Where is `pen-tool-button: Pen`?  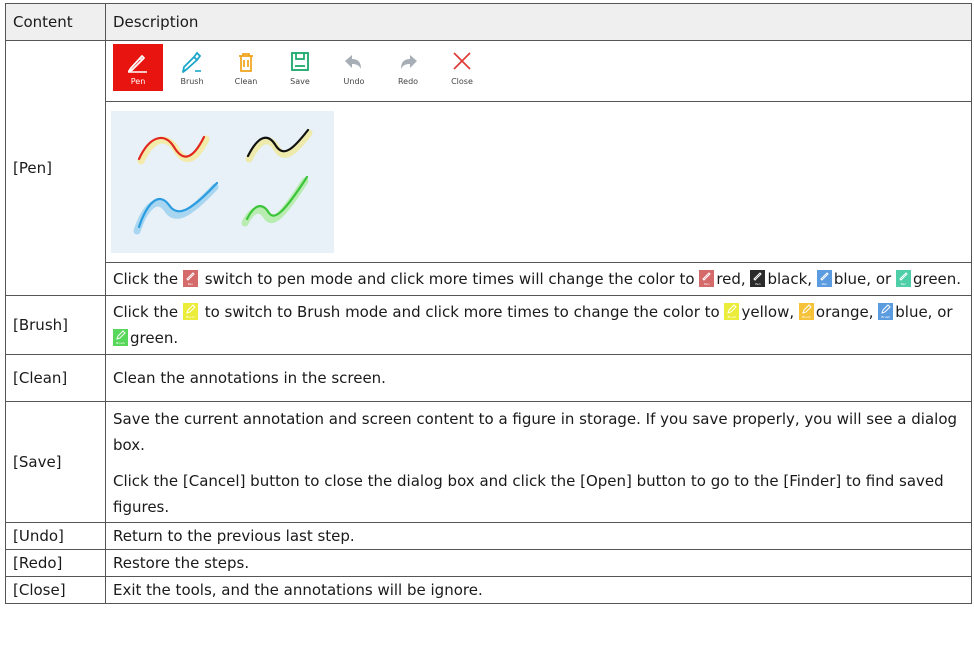 pen-tool-button: Pen is located at coordinates (138, 67).